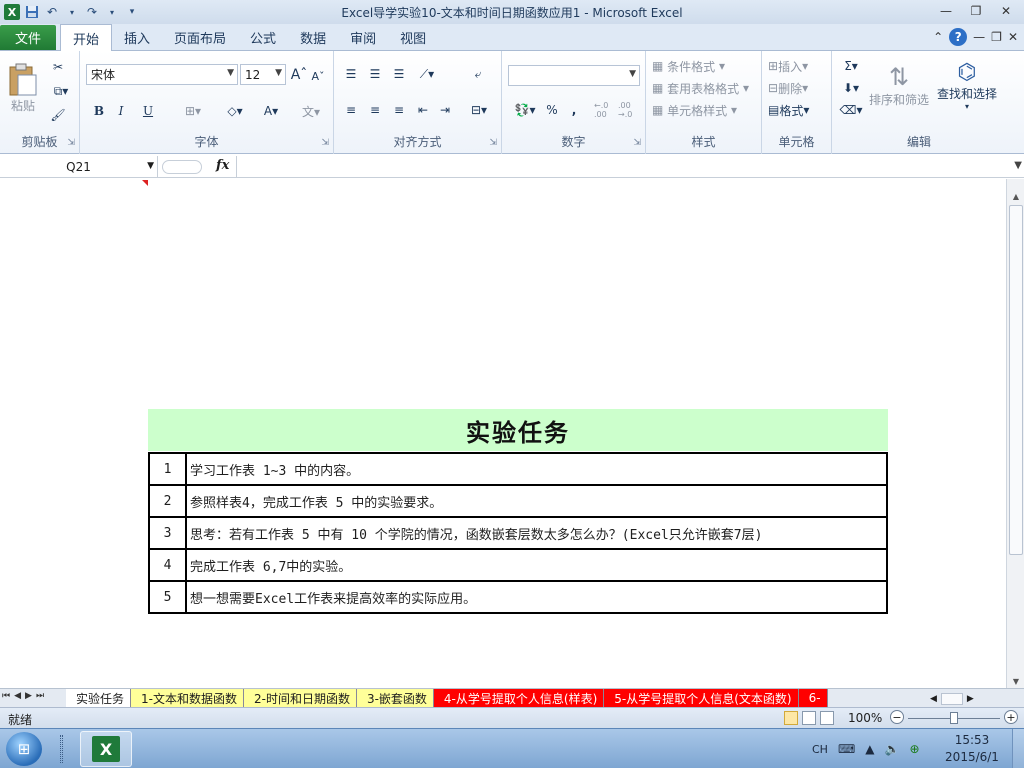 Image resolution: width=1024 pixels, height=768 pixels. Describe the element at coordinates (12, 12) in the screenshot. I see `excel-app-icon: X` at that location.